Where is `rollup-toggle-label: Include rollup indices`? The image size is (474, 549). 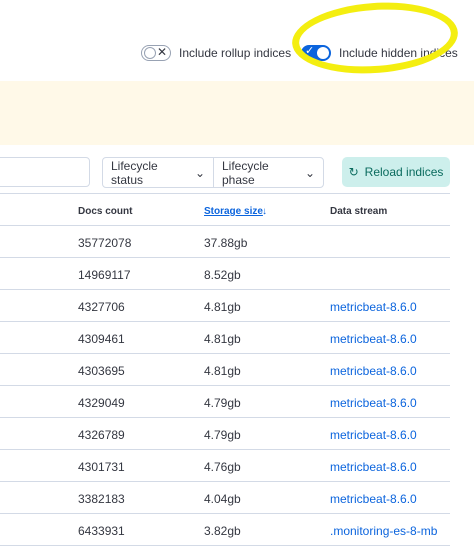 rollup-toggle-label: Include rollup indices is located at coordinates (235, 53).